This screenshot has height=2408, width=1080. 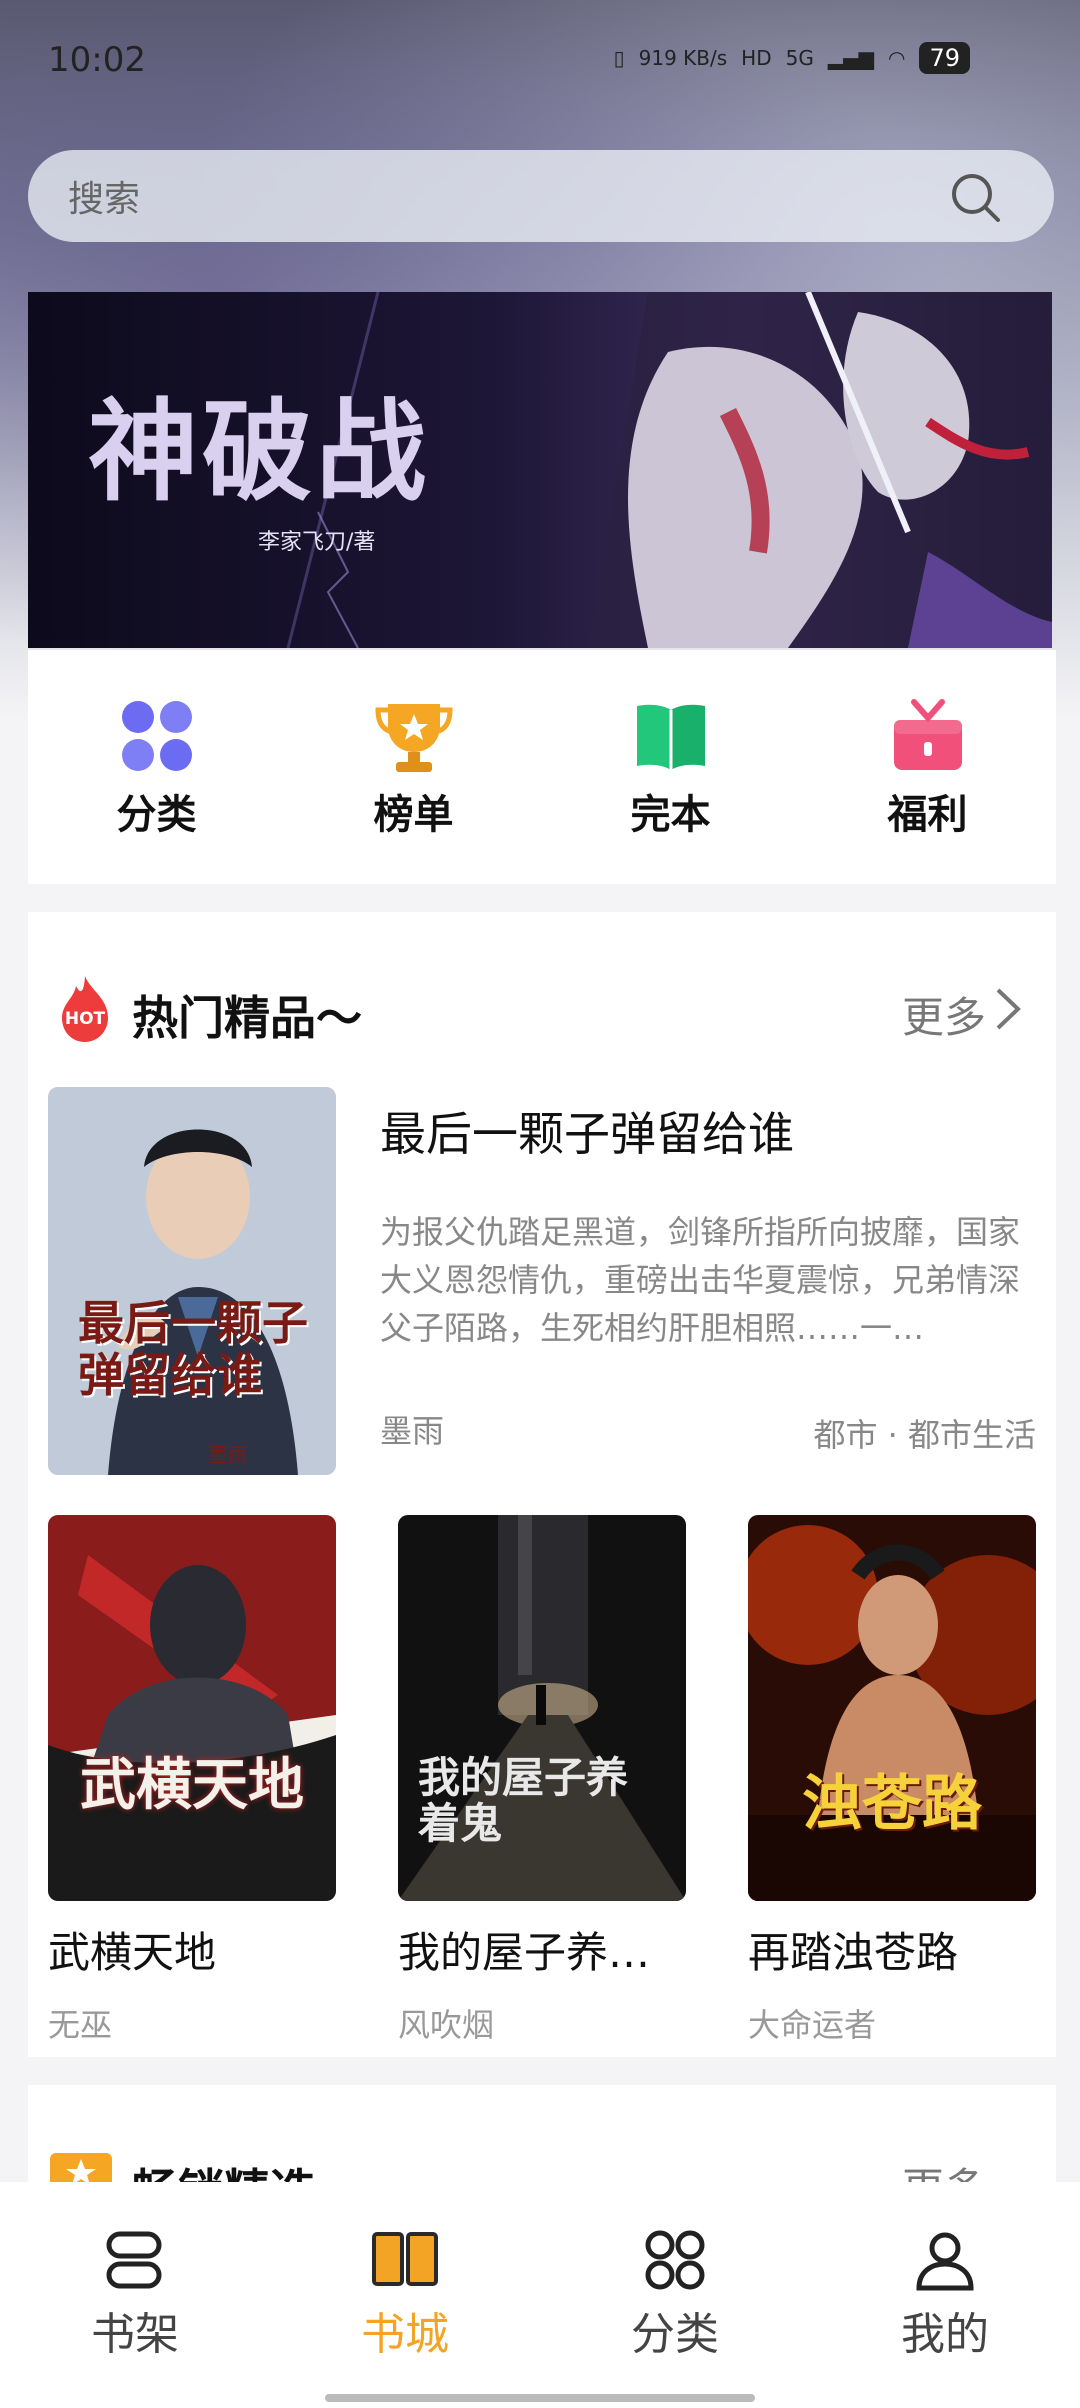 I want to click on cover-title-text: 最后一颗子弹留给谁, so click(x=193, y=1349).